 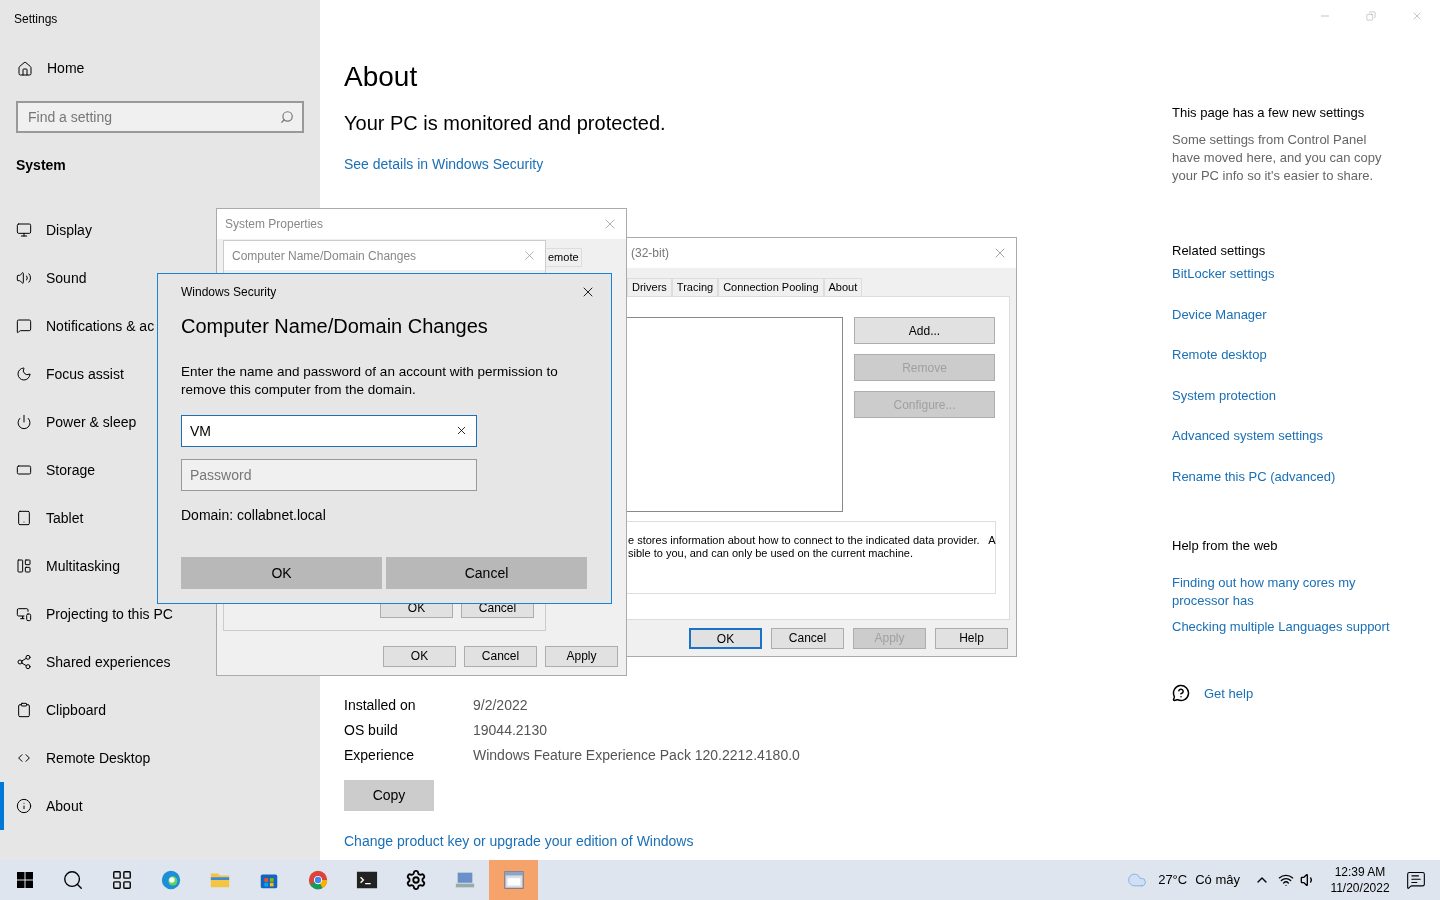 I want to click on security-link: See details in Windows Security, so click(x=747, y=164).